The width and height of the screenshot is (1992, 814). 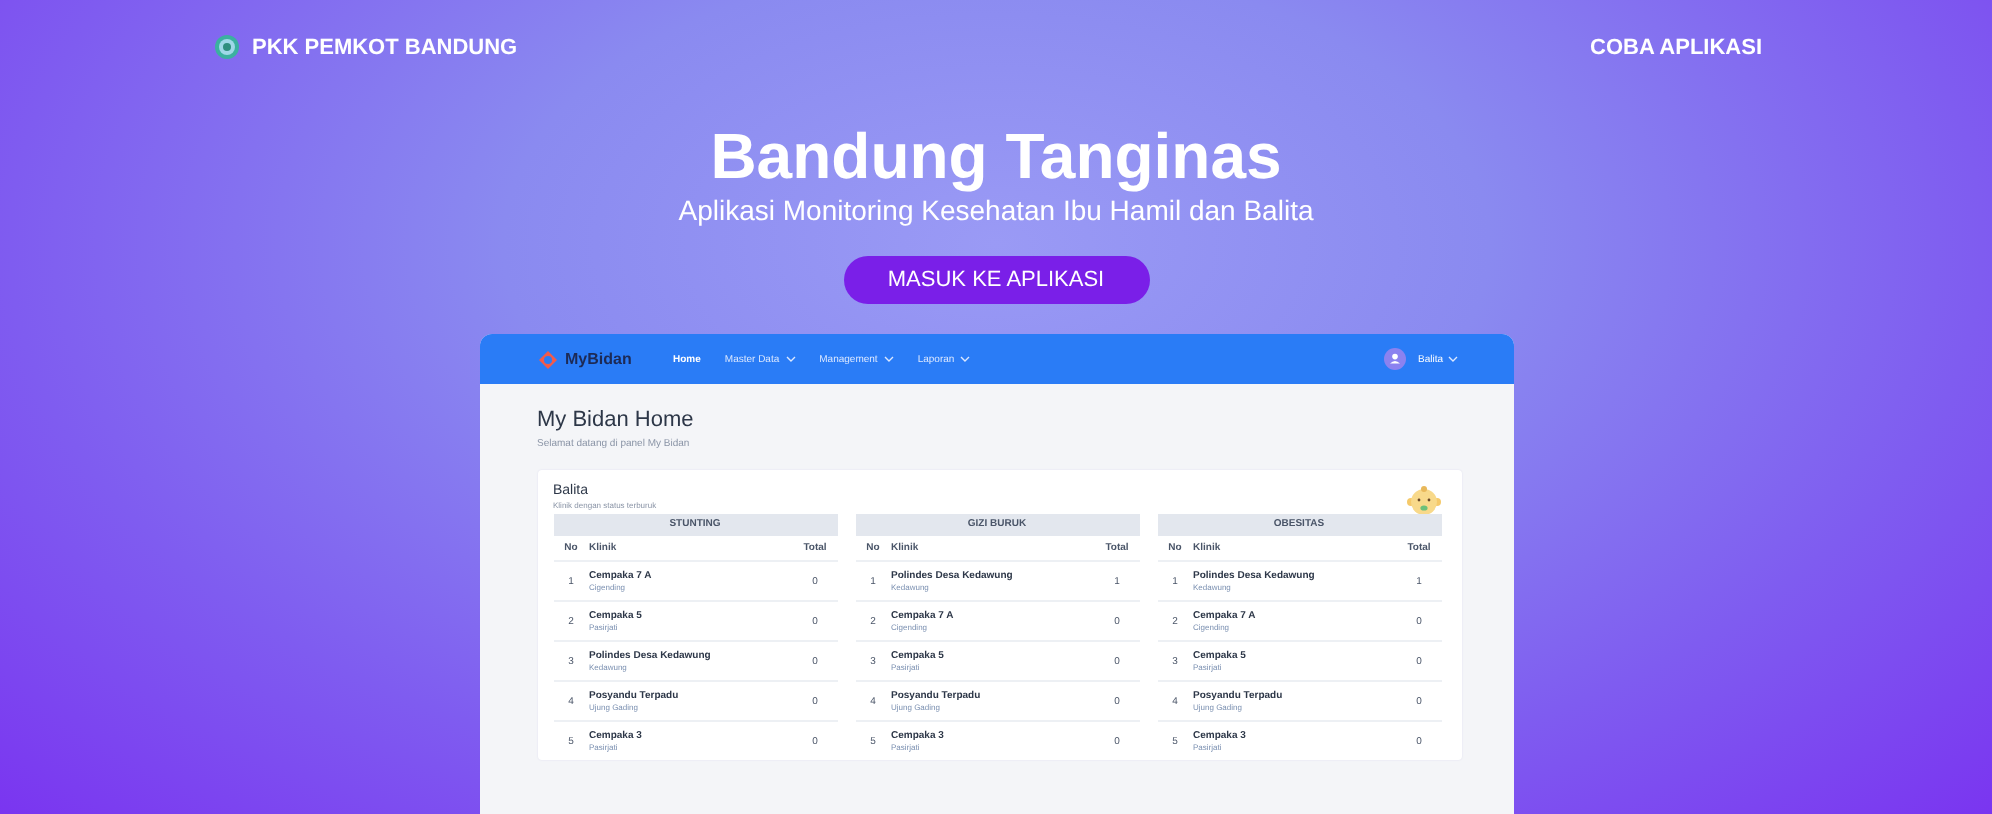 What do you see at coordinates (385, 47) in the screenshot?
I see `brand-name: PKK PEMKOT BANDUNG` at bounding box center [385, 47].